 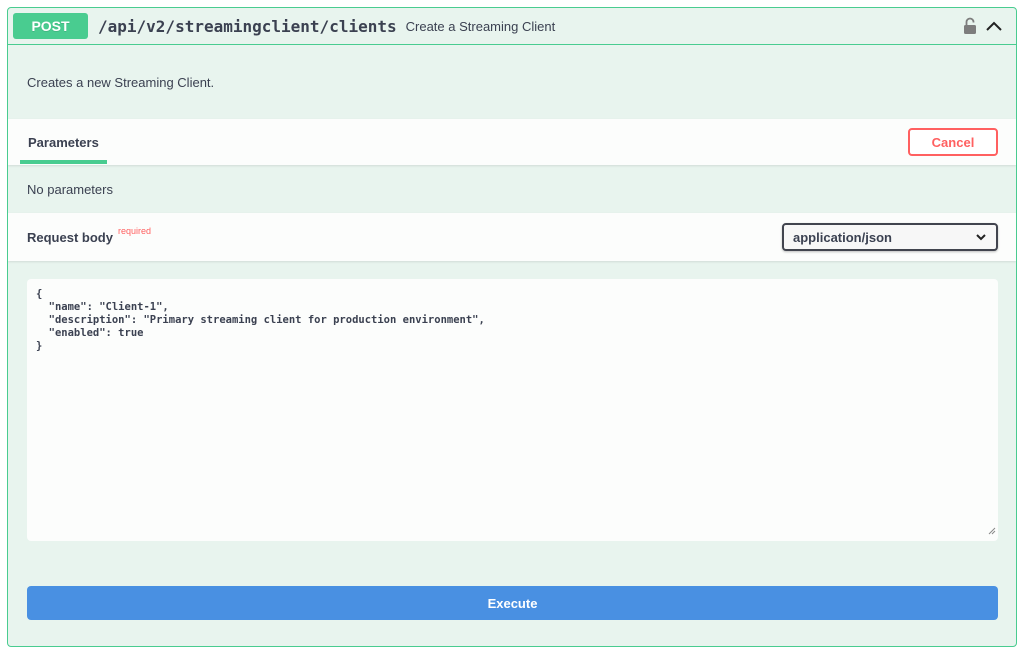 I want to click on resize-grip-icon, so click(x=992, y=532).